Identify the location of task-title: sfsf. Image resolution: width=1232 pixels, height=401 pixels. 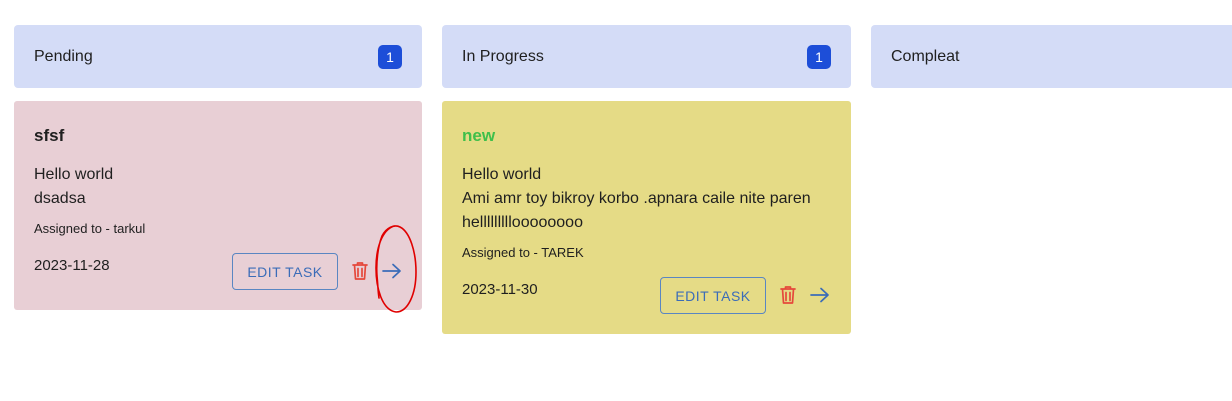
(49, 135).